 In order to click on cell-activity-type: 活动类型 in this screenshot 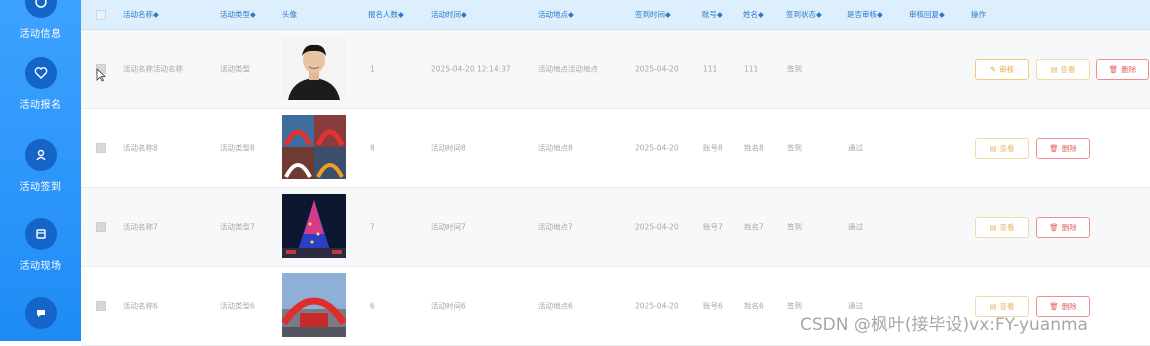, I will do `click(235, 69)`.